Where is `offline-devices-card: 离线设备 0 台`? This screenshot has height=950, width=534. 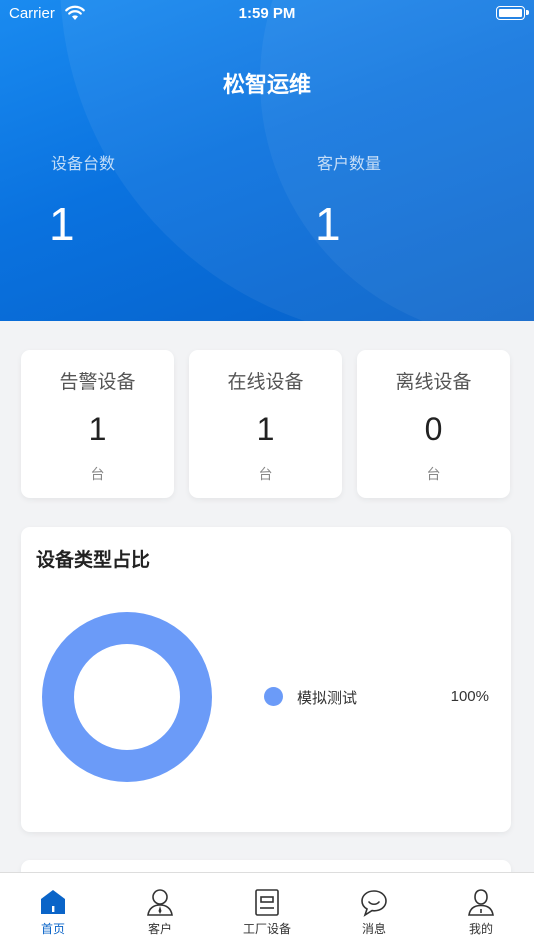 offline-devices-card: 离线设备 0 台 is located at coordinates (433, 424).